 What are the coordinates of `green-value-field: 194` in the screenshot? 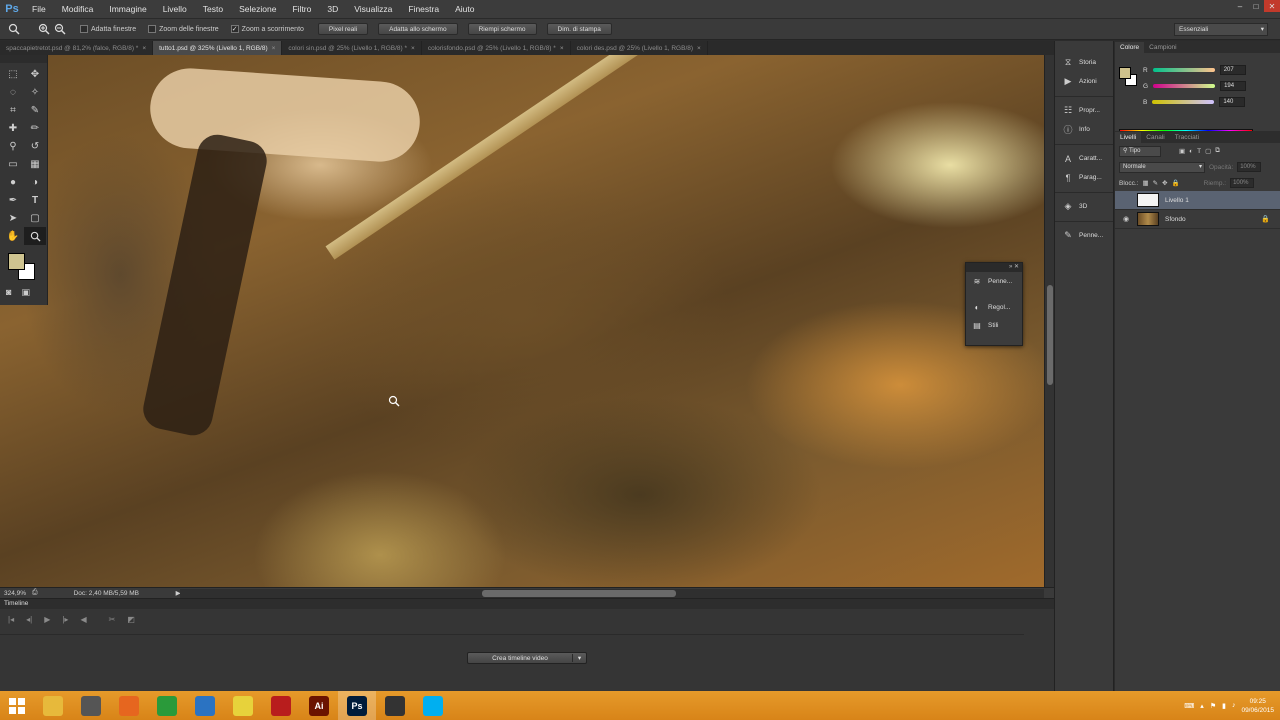 It's located at (1233, 86).